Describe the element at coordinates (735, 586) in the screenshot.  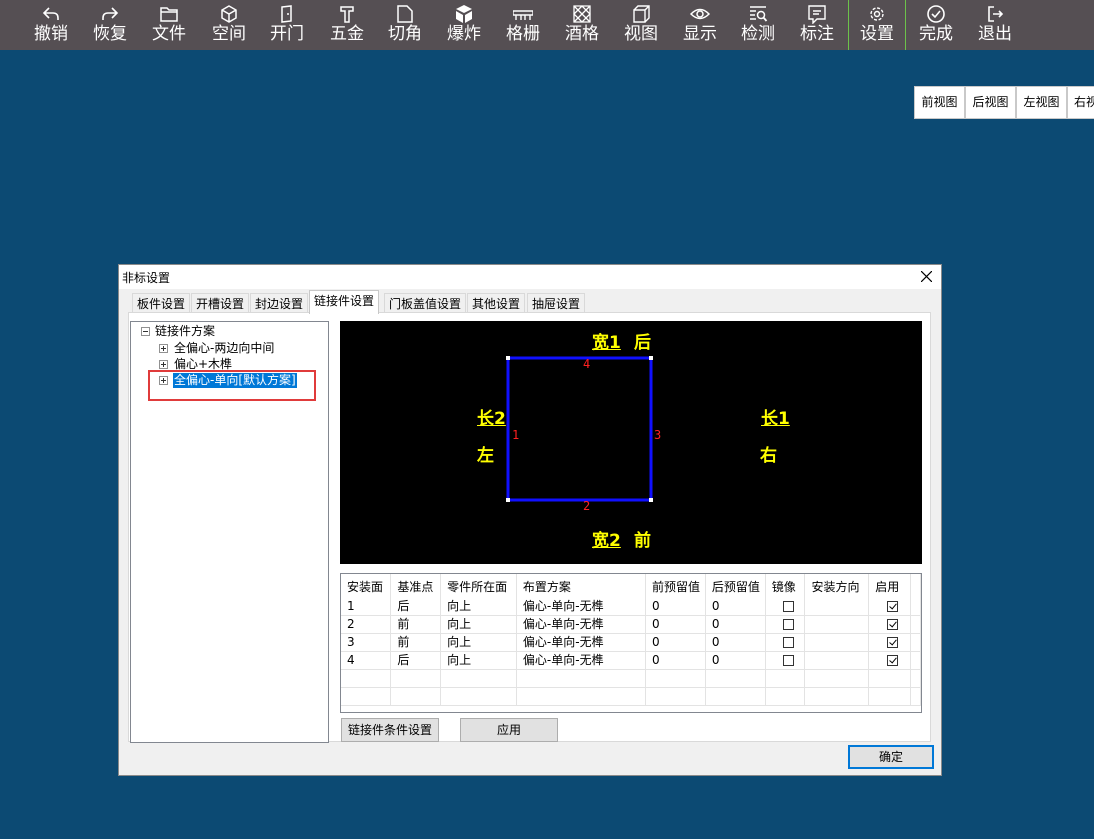
I see `col-header-back-reserve: 后预留值` at that location.